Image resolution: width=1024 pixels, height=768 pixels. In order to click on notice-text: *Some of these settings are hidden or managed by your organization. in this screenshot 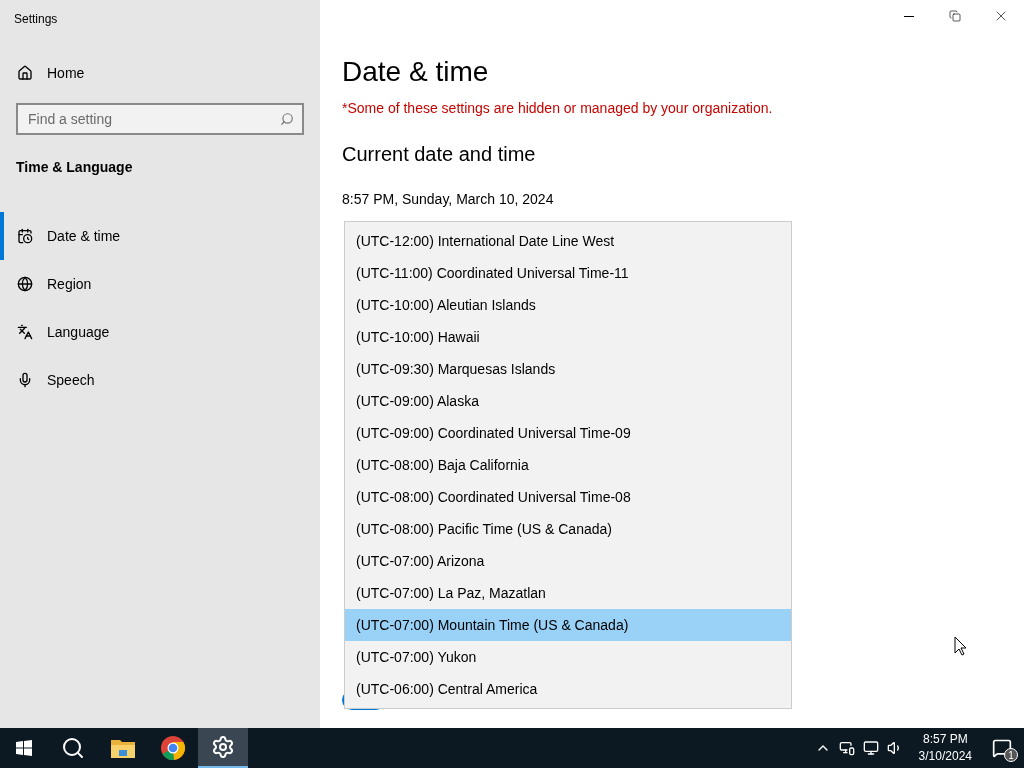, I will do `click(558, 108)`.